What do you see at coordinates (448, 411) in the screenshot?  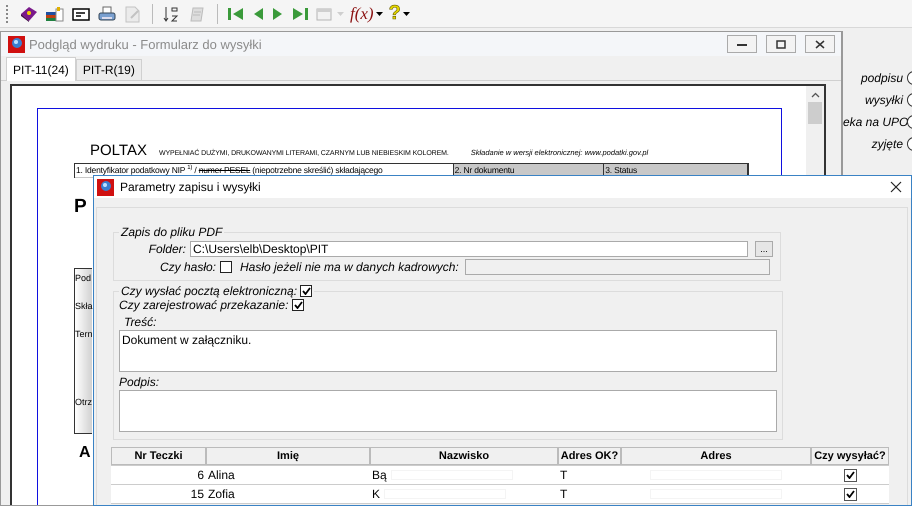 I see `signature-field` at bounding box center [448, 411].